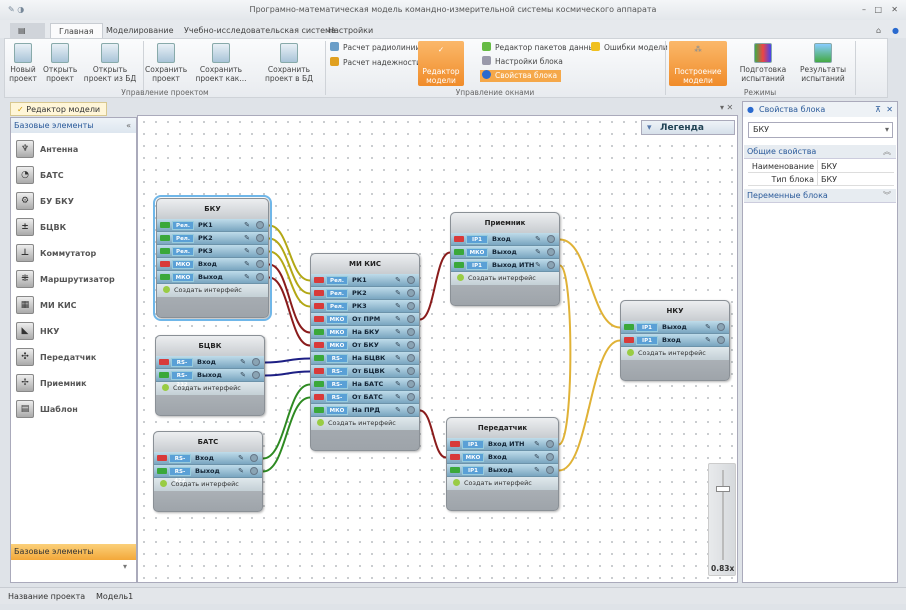  Describe the element at coordinates (212, 251) in the screenshot. I see `port-row: Рел. РК3 ✎` at that location.